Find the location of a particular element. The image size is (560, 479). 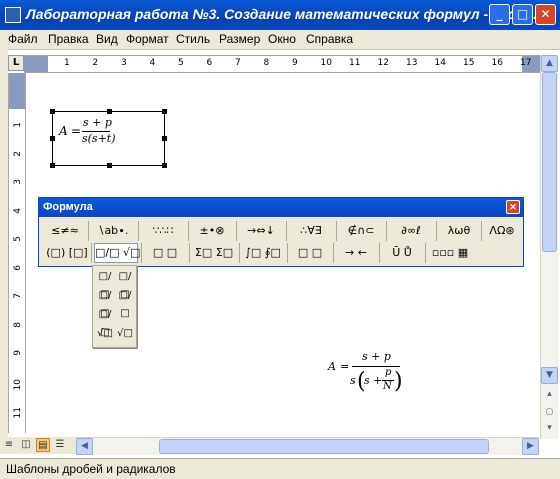

relations-palette-button: ≤≠≈ is located at coordinates (65, 231).